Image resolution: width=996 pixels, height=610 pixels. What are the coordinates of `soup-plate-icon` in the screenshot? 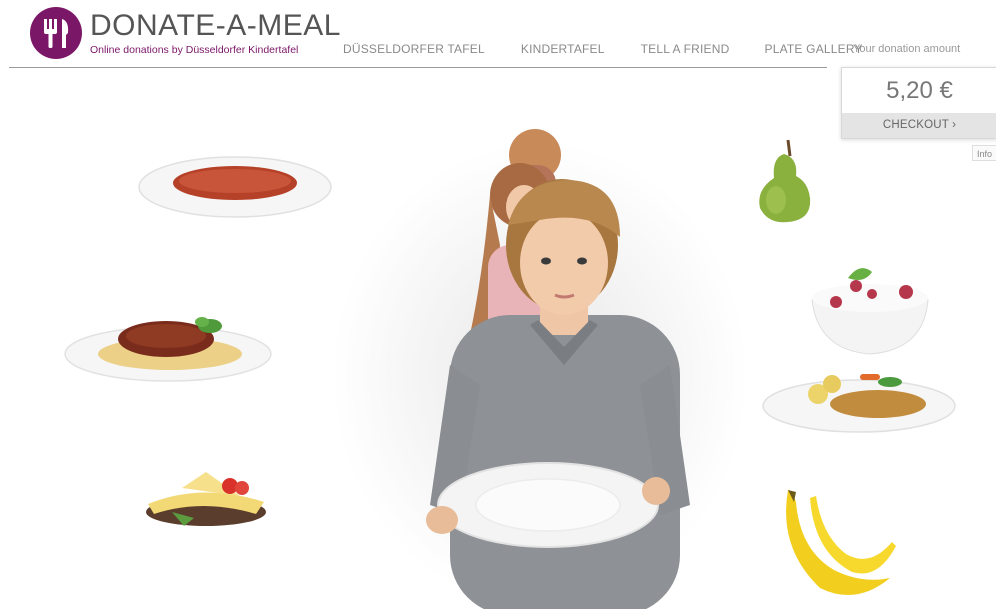 It's located at (235, 186).